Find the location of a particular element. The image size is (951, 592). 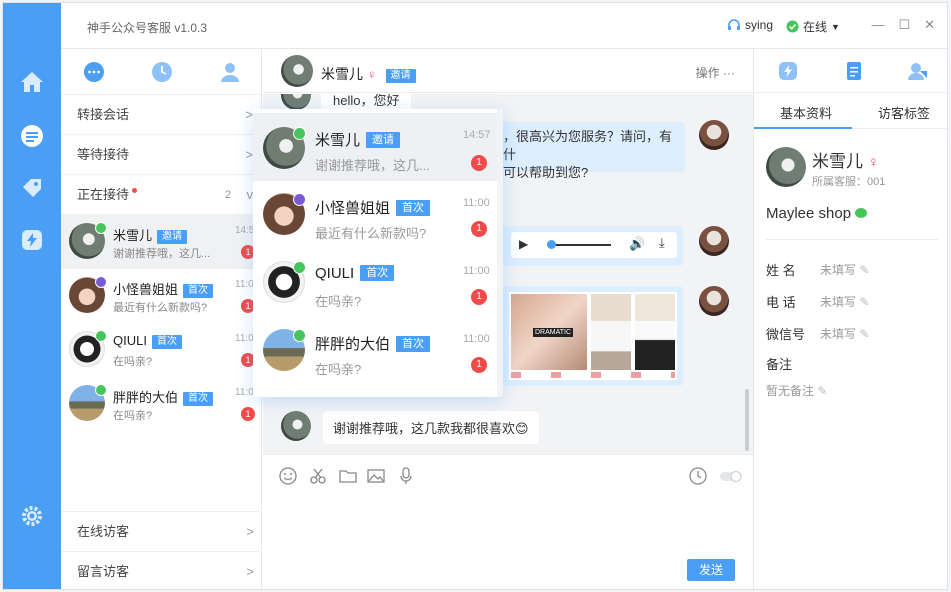

field-label: 电 话 is located at coordinates (781, 302).